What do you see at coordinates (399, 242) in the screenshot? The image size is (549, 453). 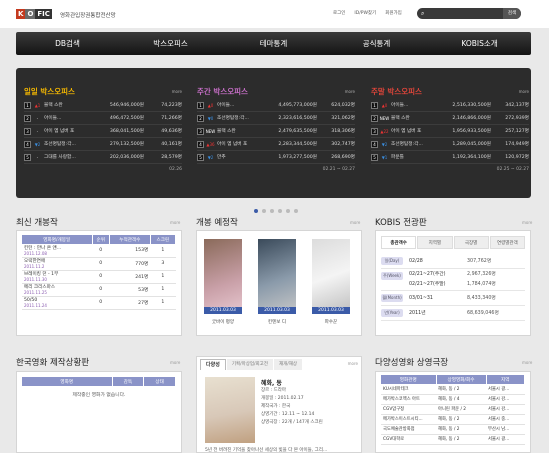 I see `tab-total: 총관객수` at bounding box center [399, 242].